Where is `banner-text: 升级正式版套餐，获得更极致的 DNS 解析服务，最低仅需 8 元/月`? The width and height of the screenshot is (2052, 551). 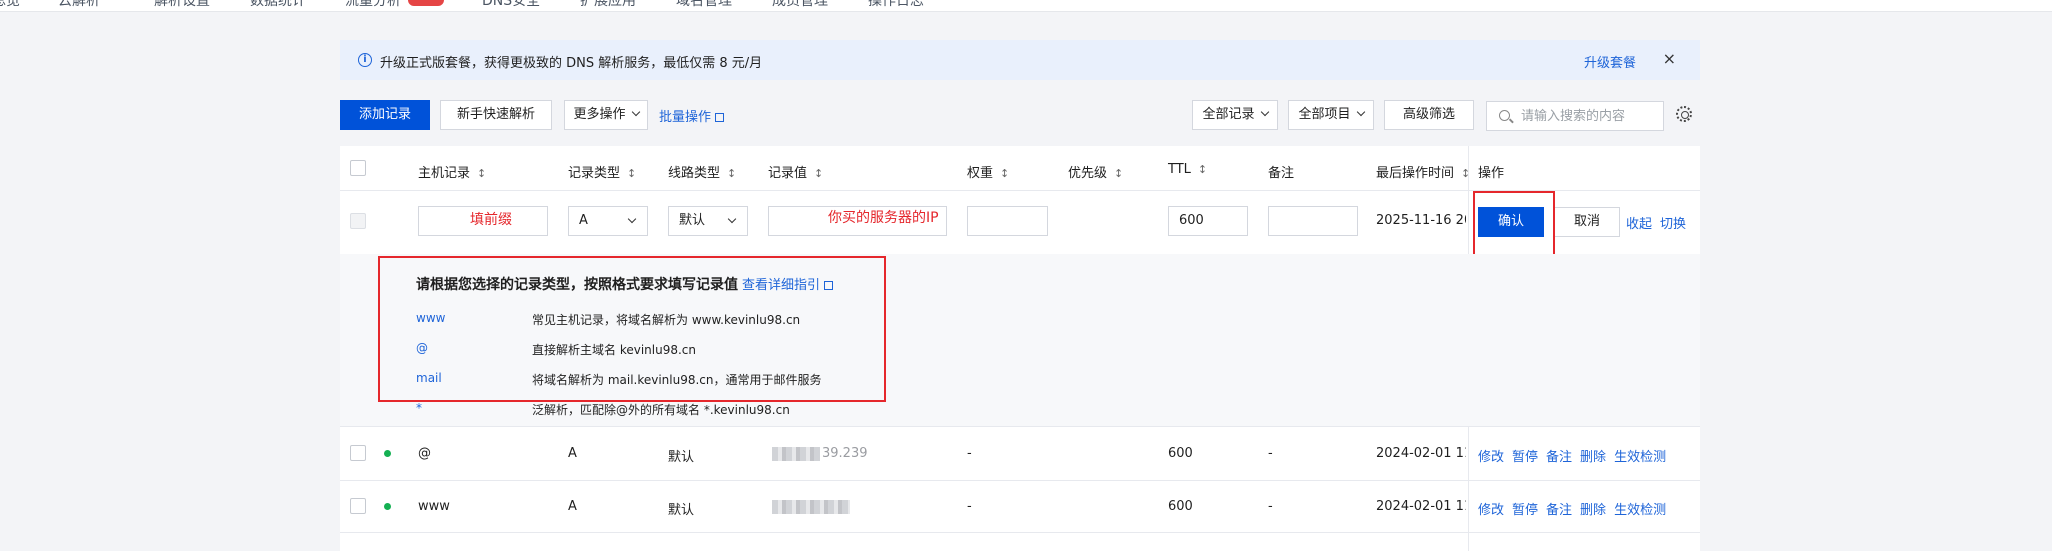
banner-text: 升级正式版套餐，获得更极致的 DNS 解析服务，最低仅需 8 元/月 is located at coordinates (571, 63).